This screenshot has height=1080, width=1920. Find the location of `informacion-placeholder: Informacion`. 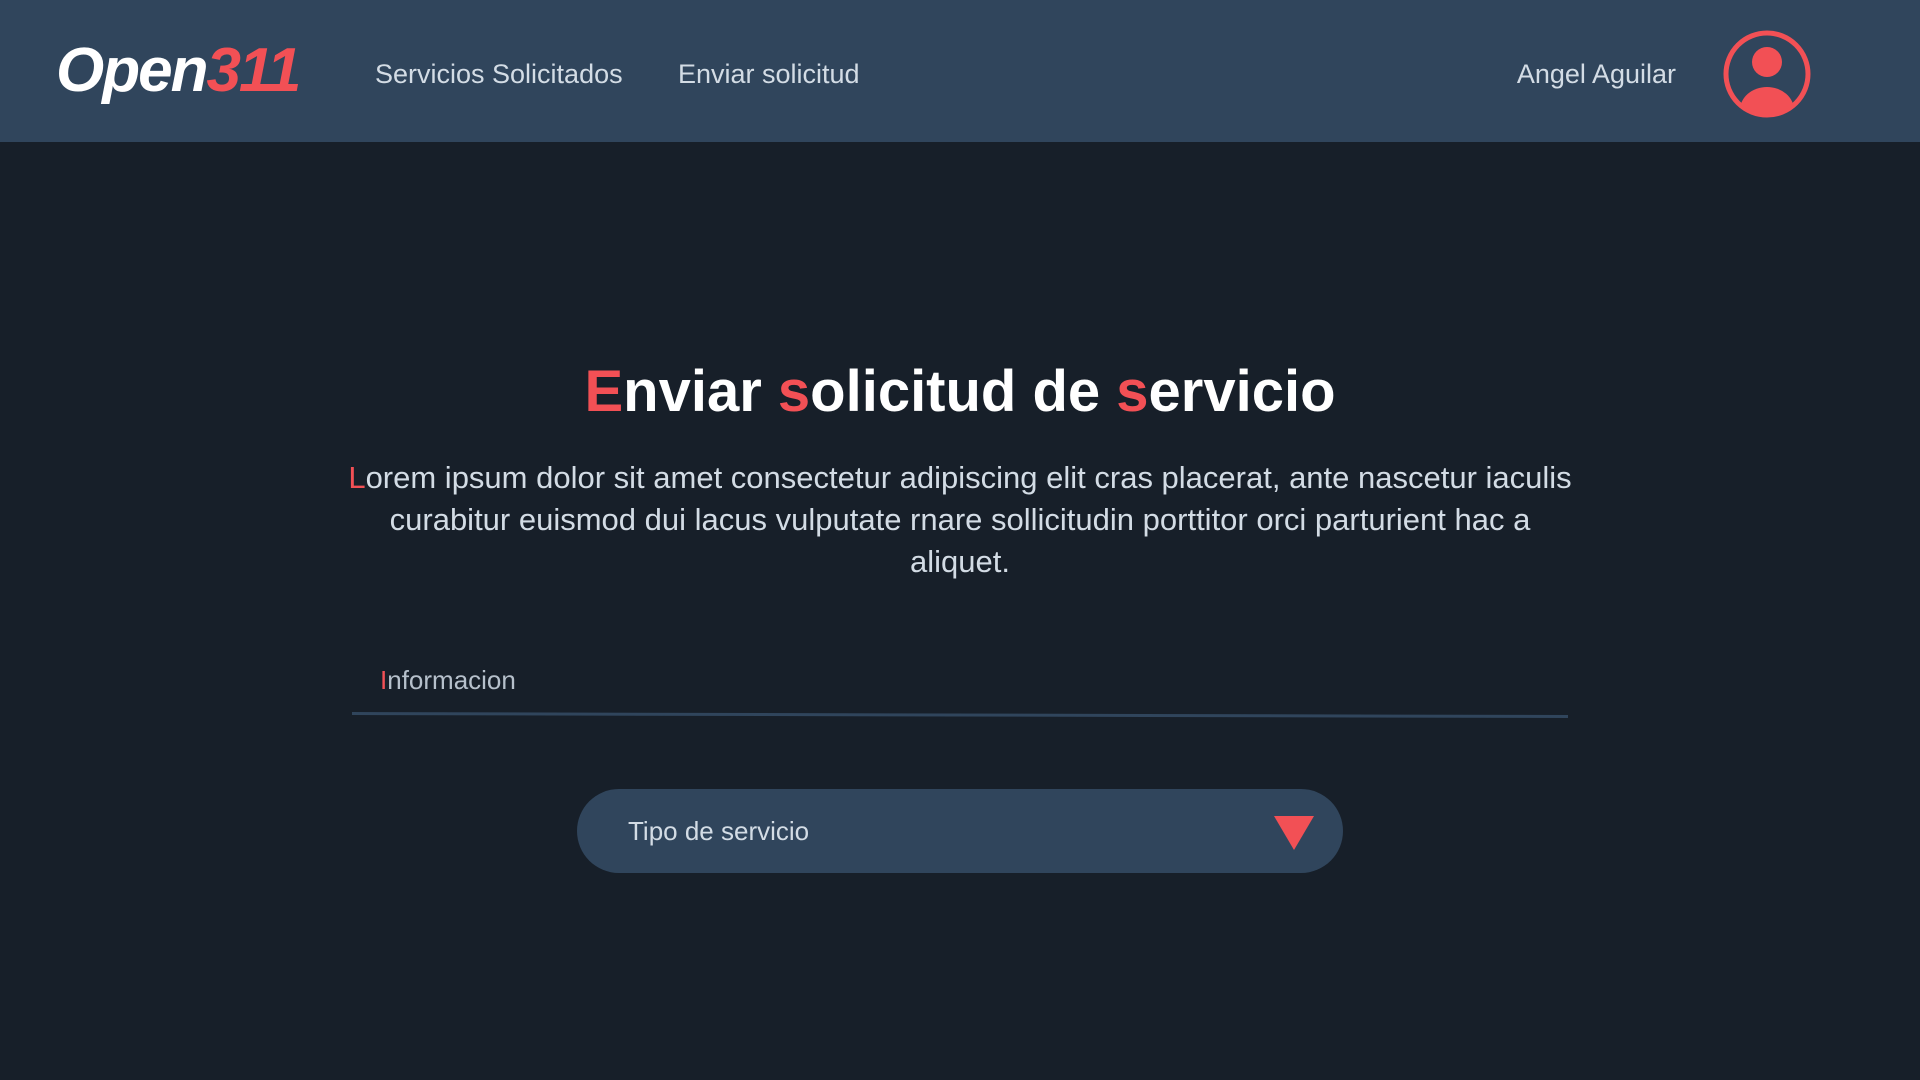

informacion-placeholder: Informacion is located at coordinates (448, 680).